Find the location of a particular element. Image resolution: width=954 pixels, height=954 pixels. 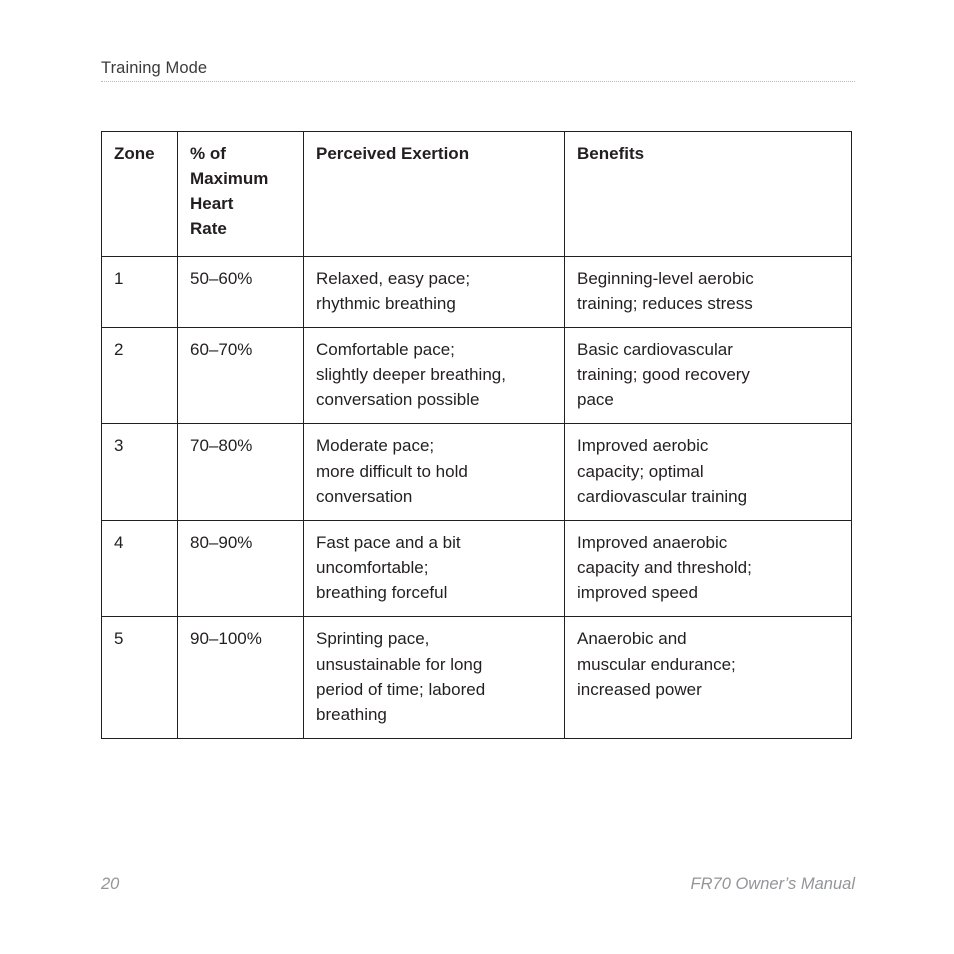

cell-line: breathing forceful is located at coordinates (382, 593).